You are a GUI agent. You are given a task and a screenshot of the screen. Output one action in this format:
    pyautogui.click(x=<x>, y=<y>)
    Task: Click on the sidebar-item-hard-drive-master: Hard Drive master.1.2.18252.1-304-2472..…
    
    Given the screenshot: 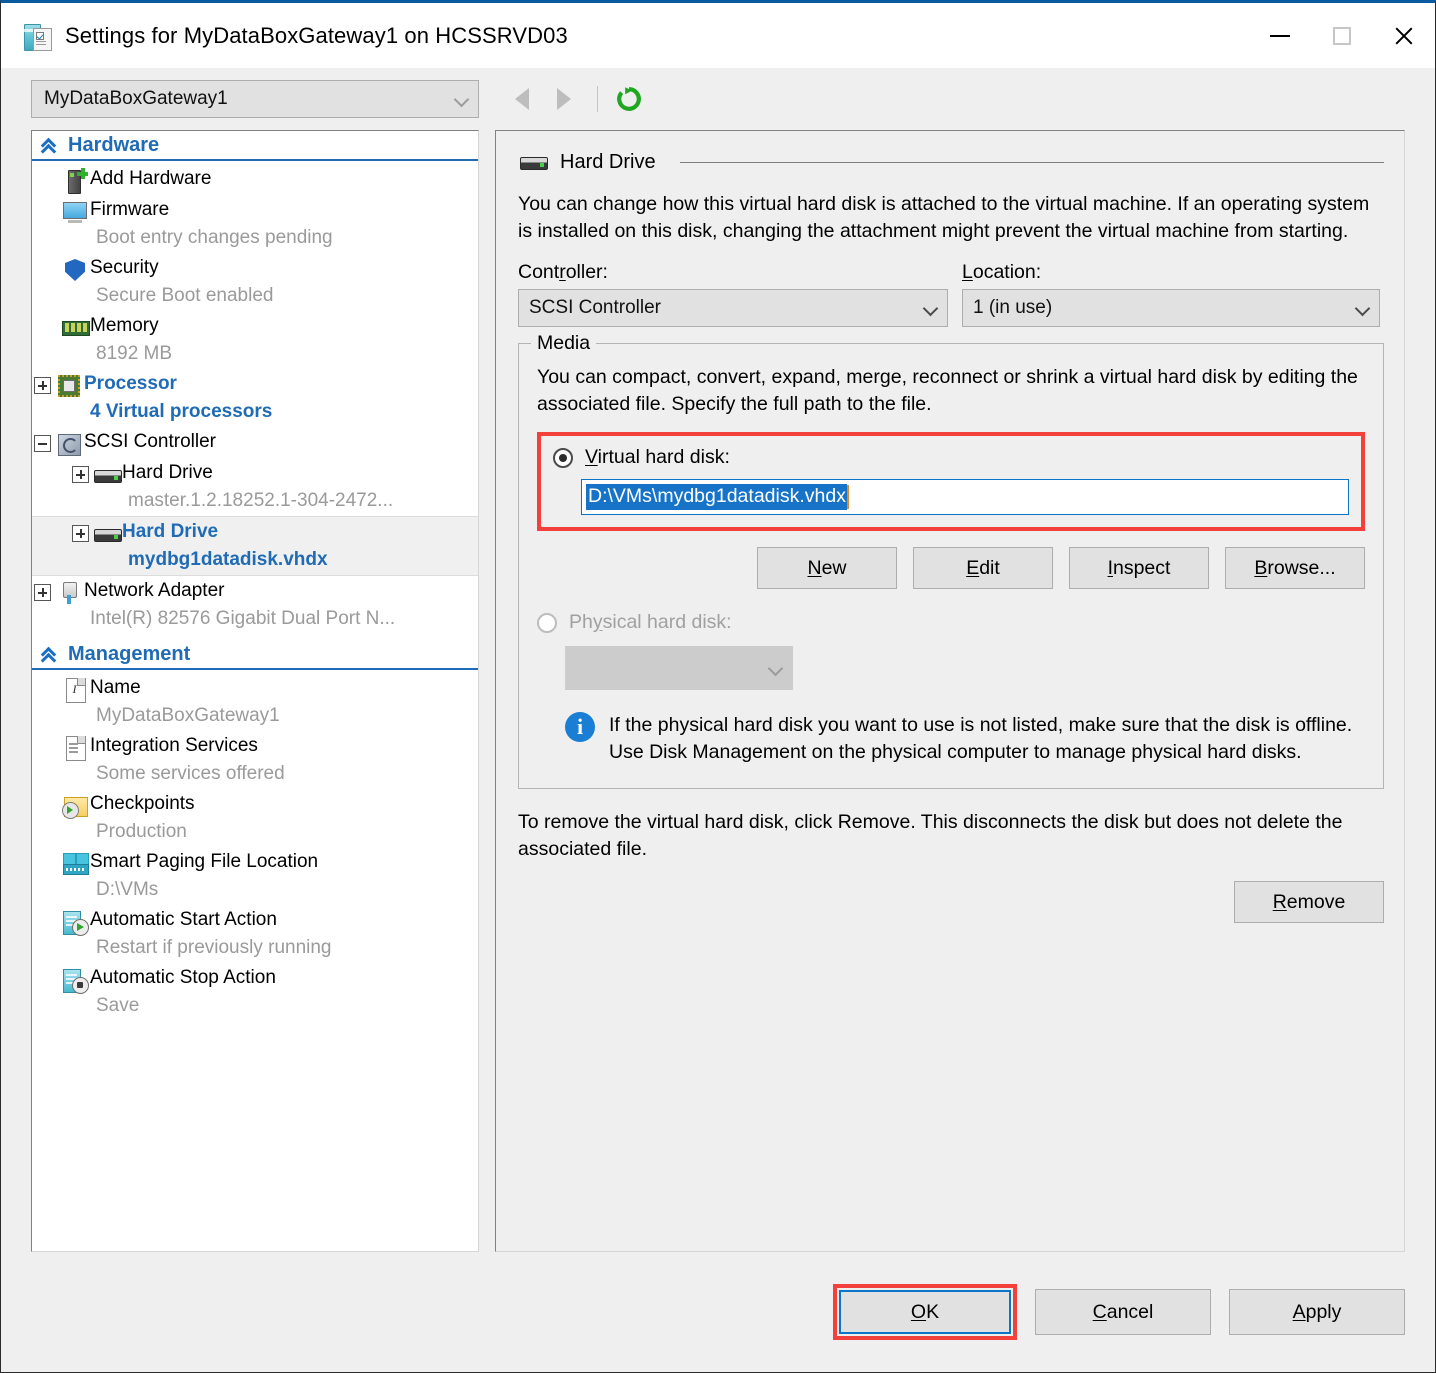 What is the action you would take?
    pyautogui.click(x=255, y=487)
    